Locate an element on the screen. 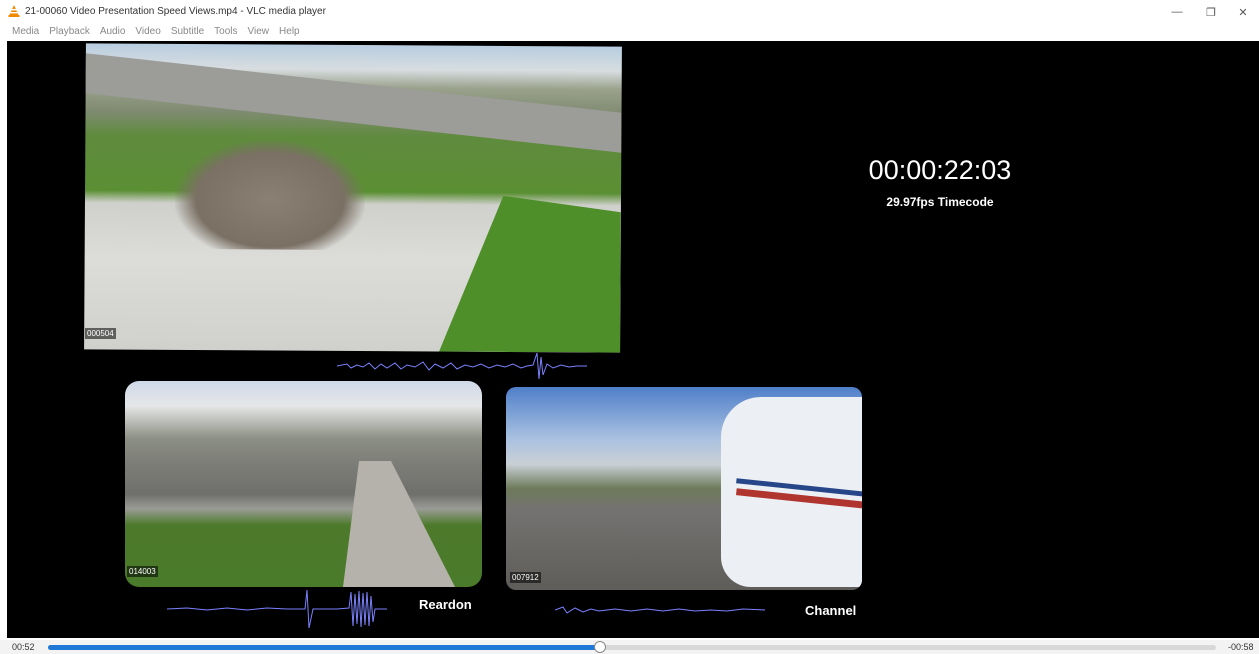  camera-feed-reardon is located at coordinates (303, 484).